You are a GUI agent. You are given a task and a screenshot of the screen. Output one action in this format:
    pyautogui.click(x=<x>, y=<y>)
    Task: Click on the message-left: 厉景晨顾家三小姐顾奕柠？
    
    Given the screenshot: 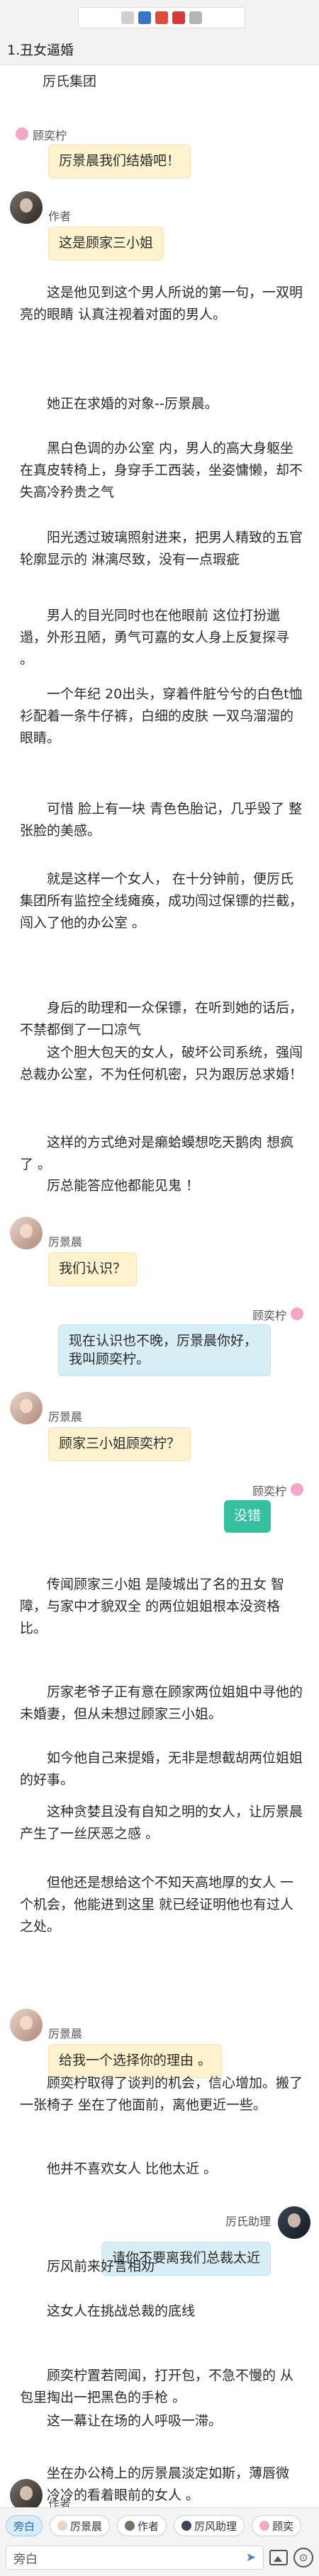 What is the action you would take?
    pyautogui.click(x=159, y=1434)
    